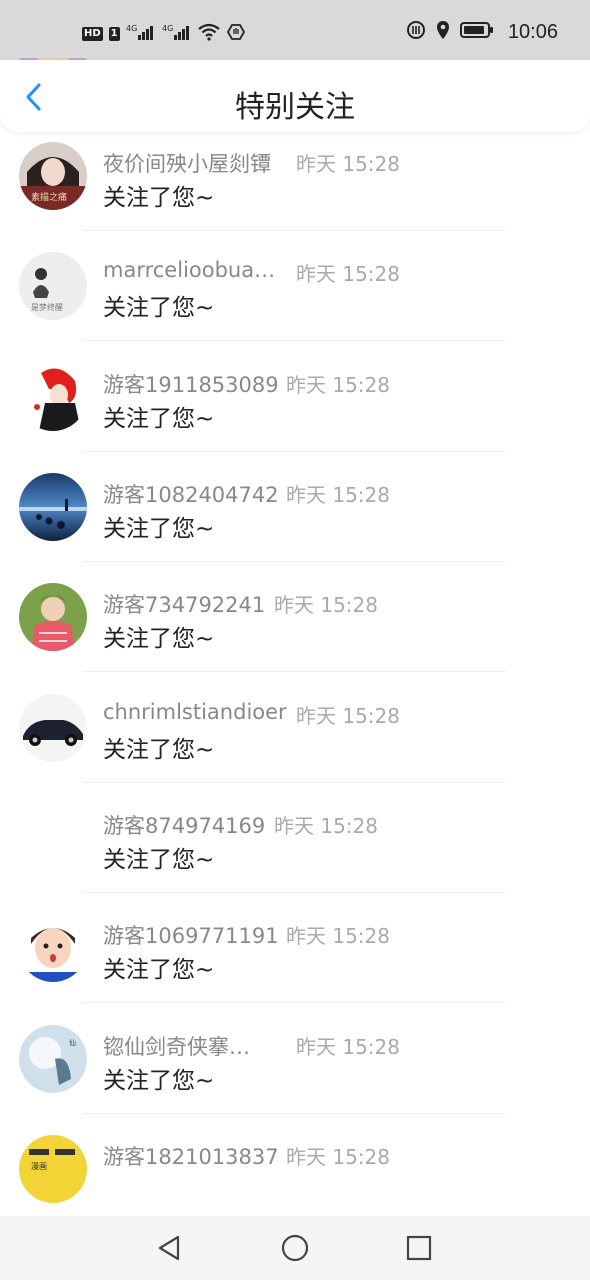 This screenshot has width=590, height=1280. Describe the element at coordinates (92, 33) in the screenshot. I see `hd-icon: HD` at that location.